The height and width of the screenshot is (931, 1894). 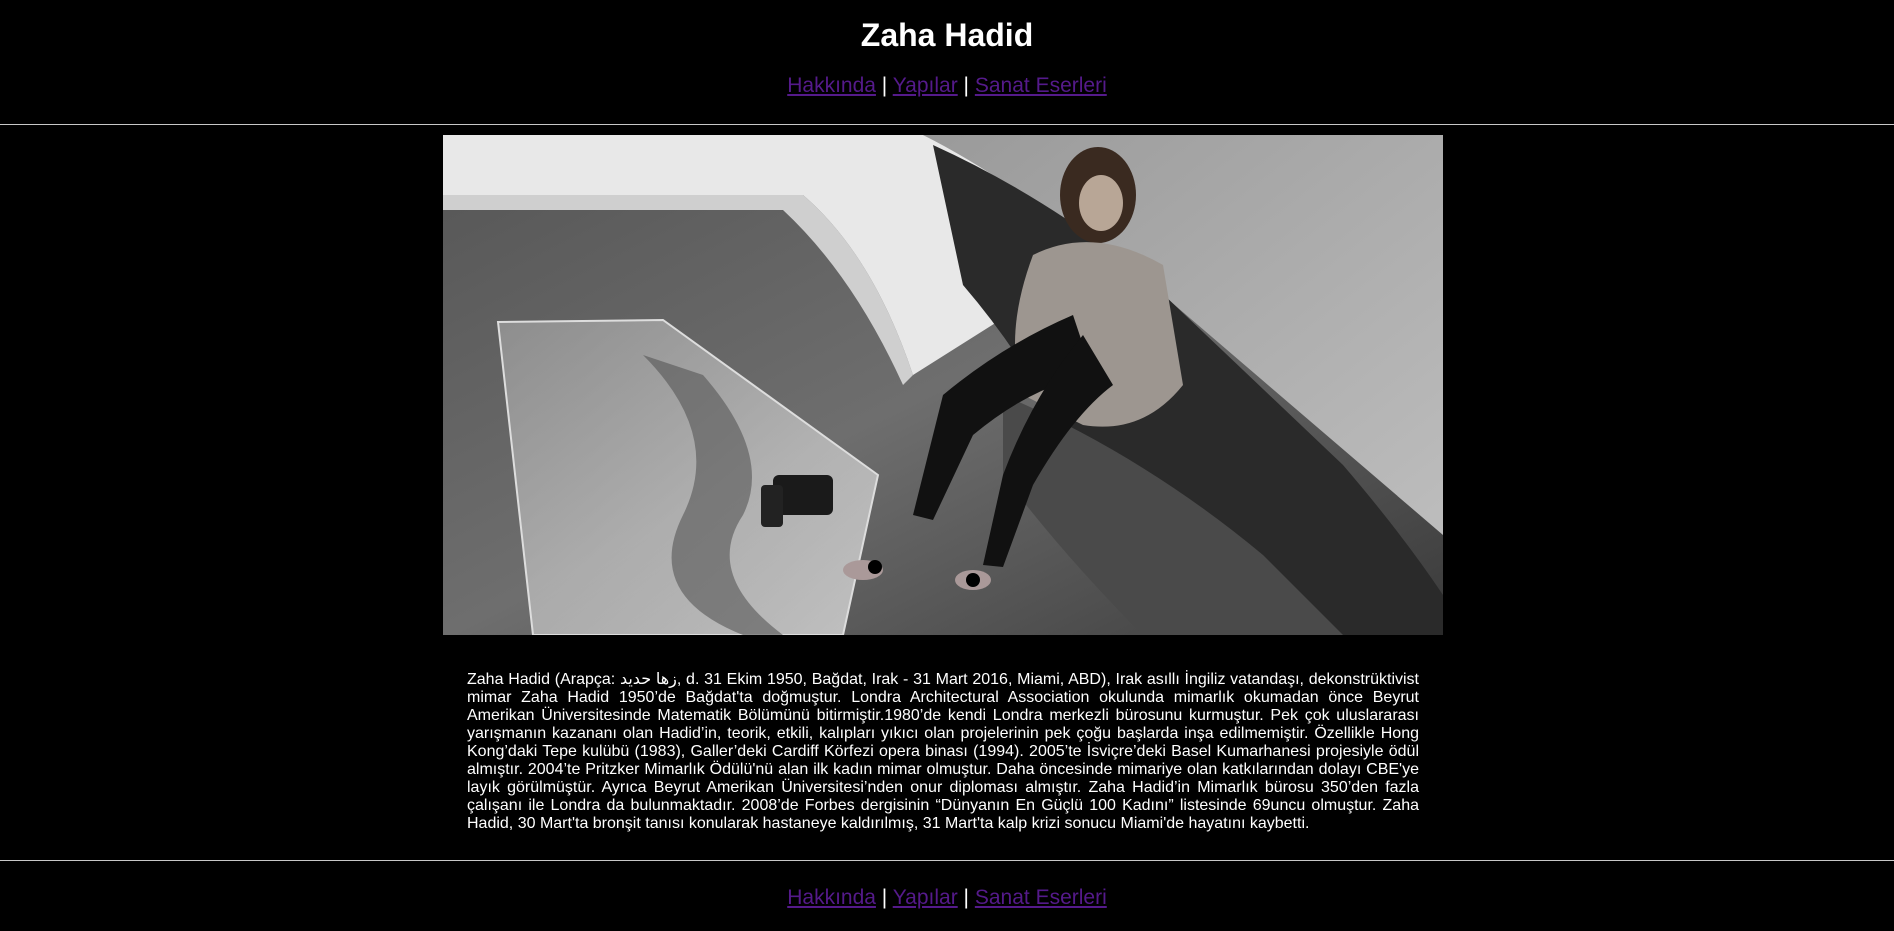 I want to click on nav-link-sanat-eserleri: Sanat Eserleri, so click(x=1041, y=85).